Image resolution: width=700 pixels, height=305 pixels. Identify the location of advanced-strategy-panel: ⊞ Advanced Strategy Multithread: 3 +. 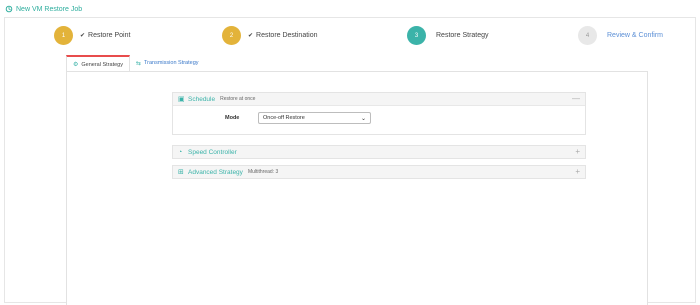
(379, 172).